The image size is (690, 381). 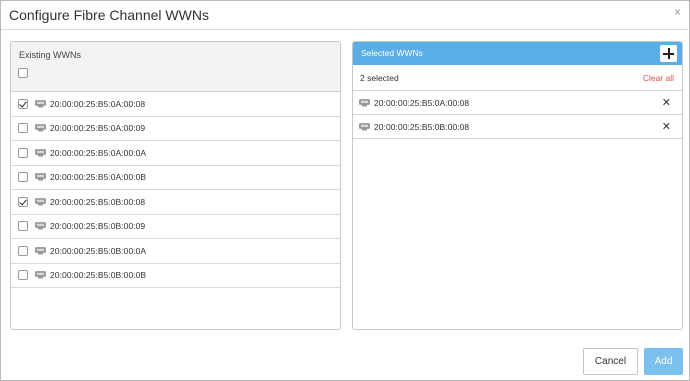 I want to click on existing-wwn-row: 20:00:00:25:B5:0B:00:09, so click(x=175, y=227).